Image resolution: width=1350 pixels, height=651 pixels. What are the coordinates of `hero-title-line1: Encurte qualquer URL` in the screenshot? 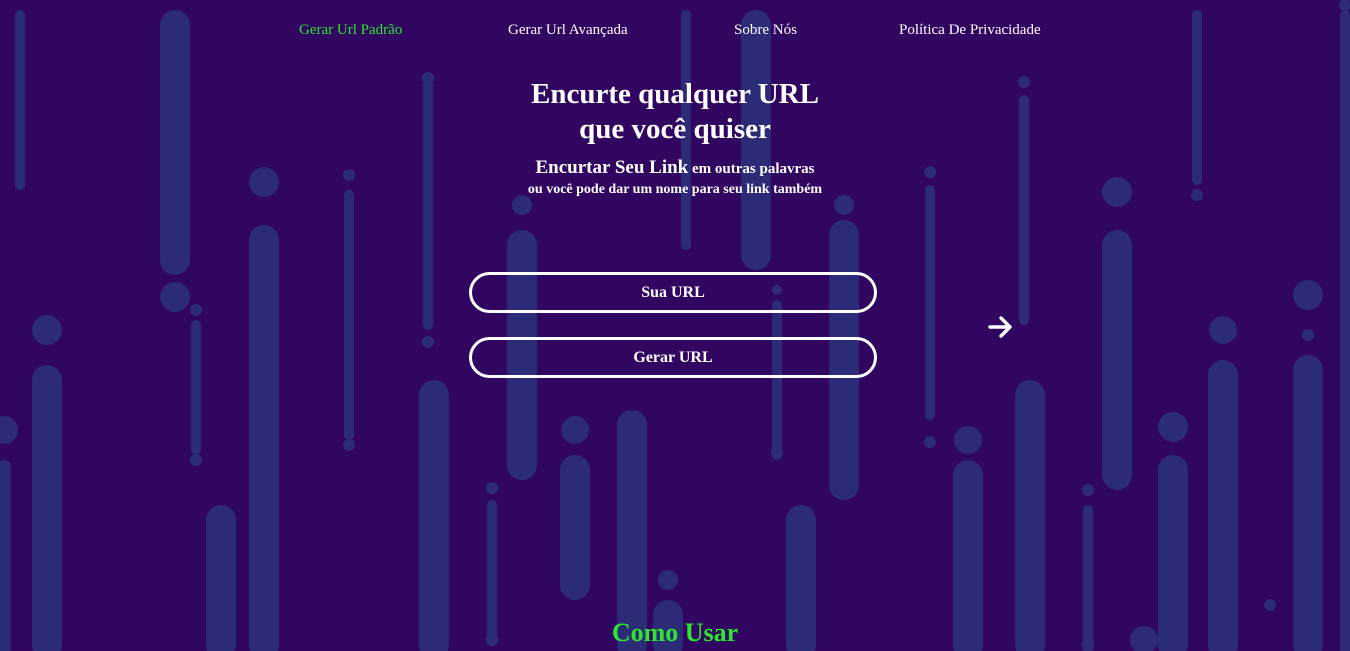 It's located at (675, 94).